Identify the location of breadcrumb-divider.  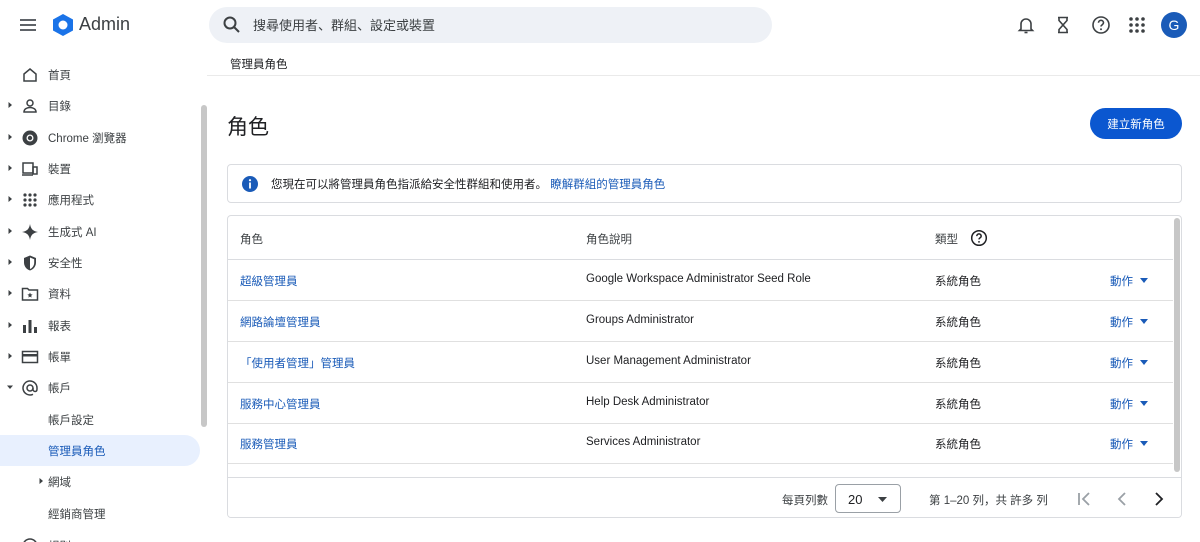
(703, 75).